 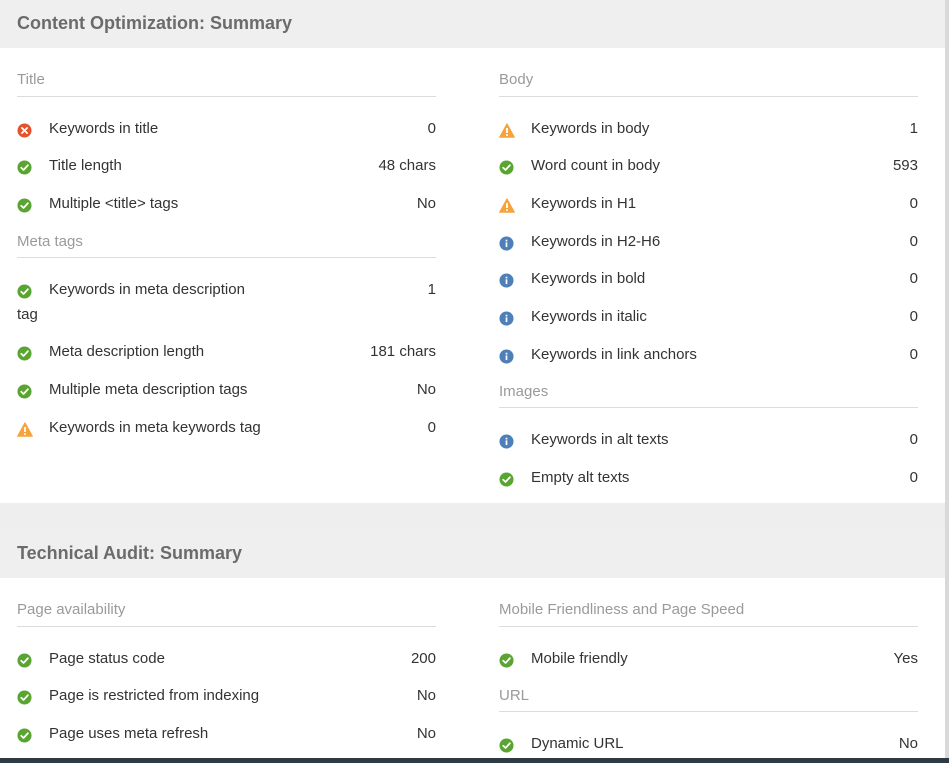 I want to click on row-value: Yes, so click(x=905, y=658).